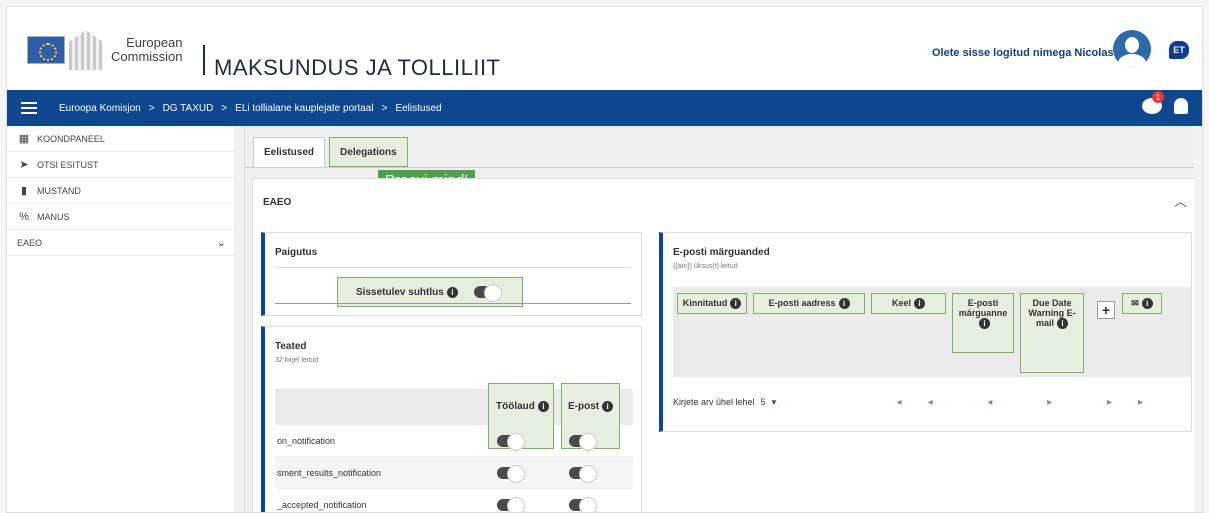 Image resolution: width=1209 pixels, height=513 pixels. I want to click on placement-title: Paigutus, so click(296, 252).